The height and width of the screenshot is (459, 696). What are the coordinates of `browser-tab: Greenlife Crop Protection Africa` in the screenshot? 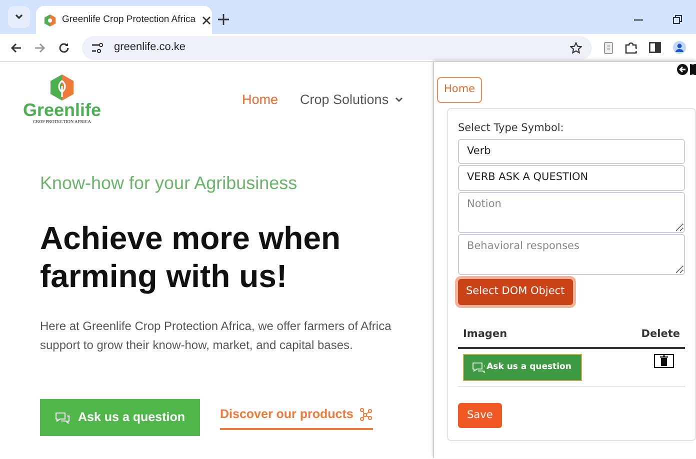 It's located at (124, 20).